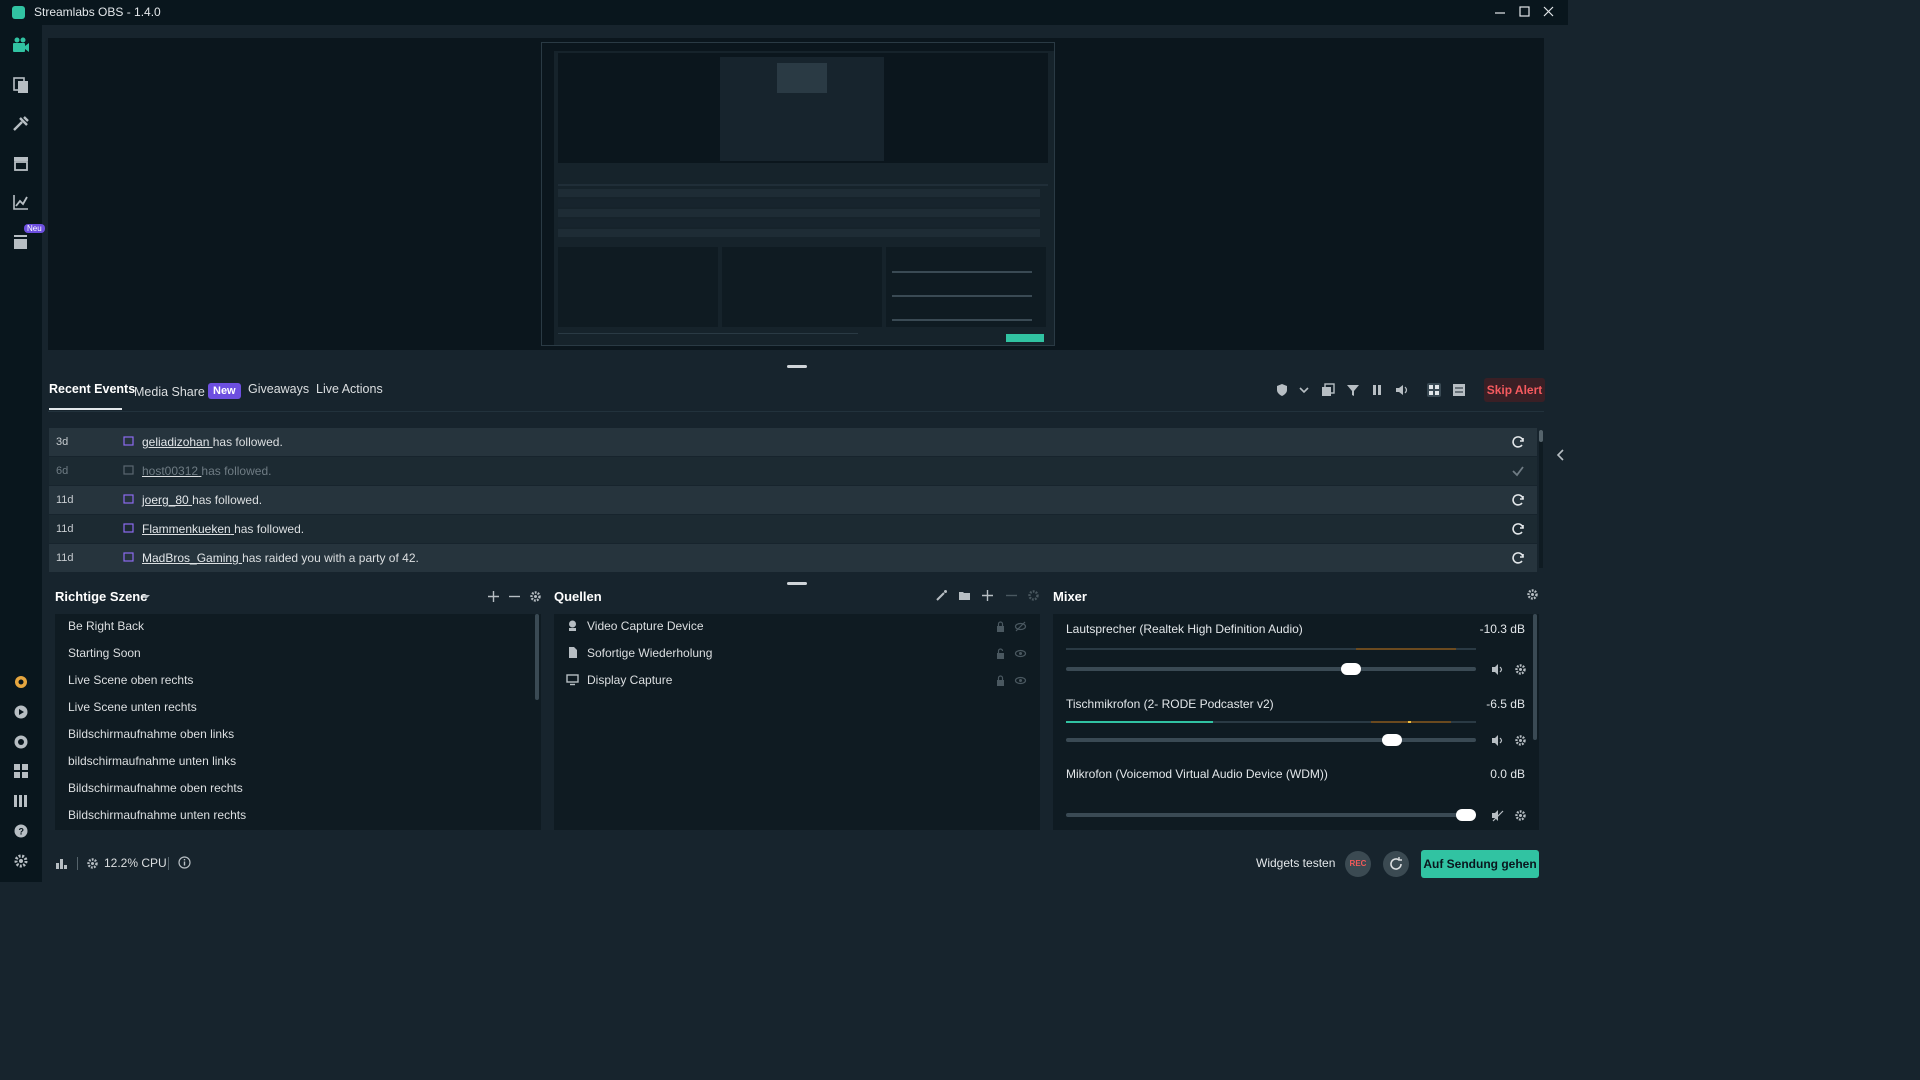 The height and width of the screenshot is (1080, 1920). Describe the element at coordinates (1353, 390) in the screenshot. I see `filter-icon` at that location.